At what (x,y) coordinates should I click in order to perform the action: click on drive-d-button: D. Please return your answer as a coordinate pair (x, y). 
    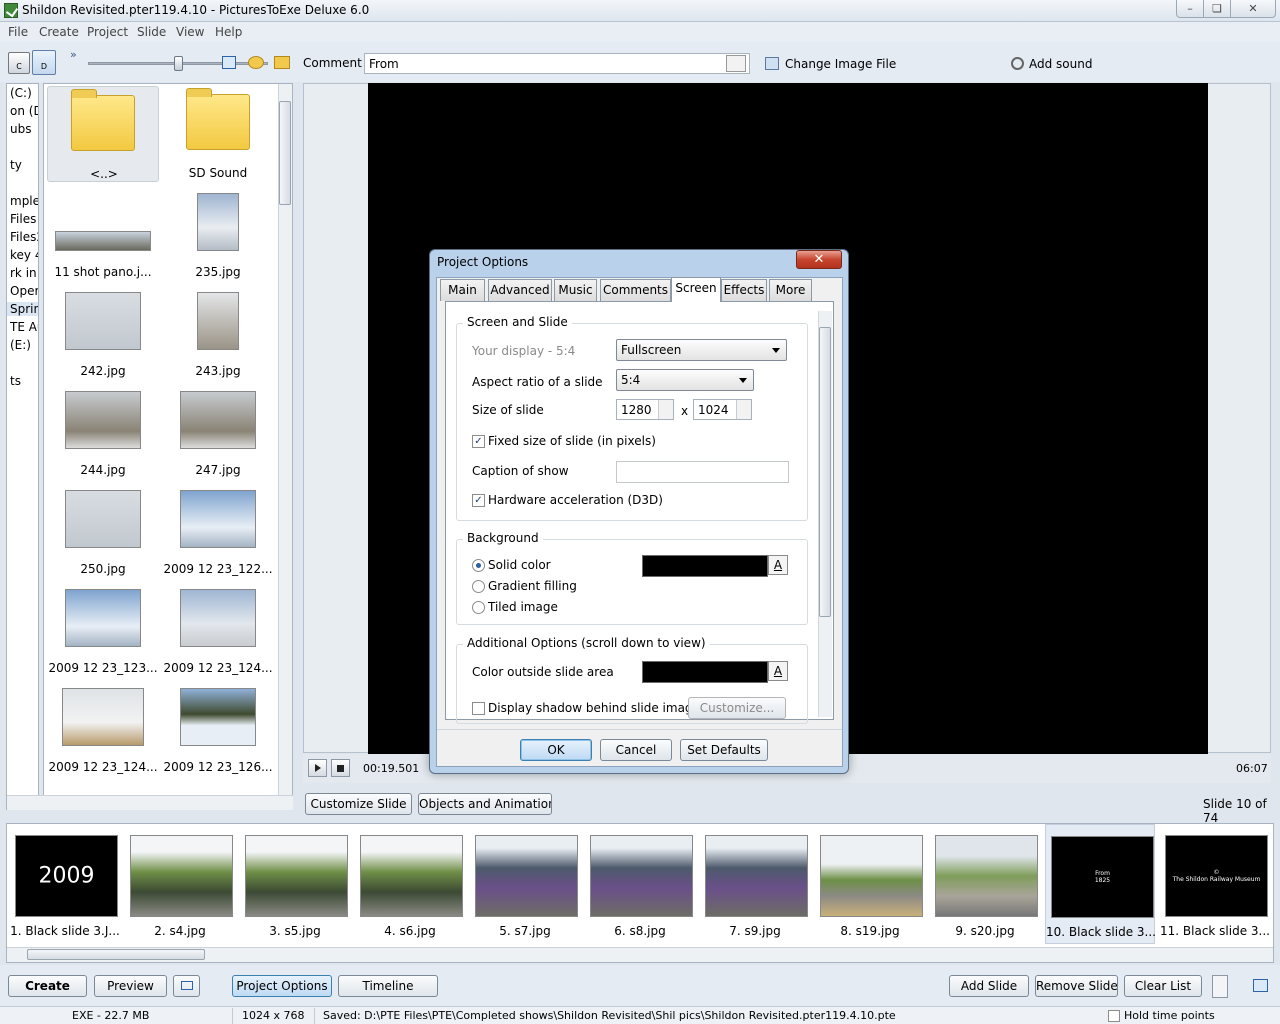
    Looking at the image, I should click on (44, 62).